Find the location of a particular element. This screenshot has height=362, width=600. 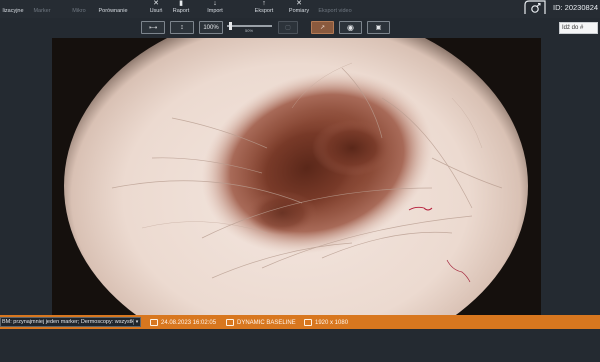

ribbon-label-visualization: lizacyjne is located at coordinates (13, 11).